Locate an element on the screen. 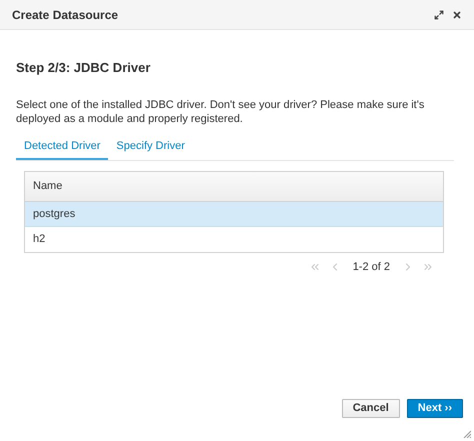  dialog-title: Create Datasource is located at coordinates (66, 15).